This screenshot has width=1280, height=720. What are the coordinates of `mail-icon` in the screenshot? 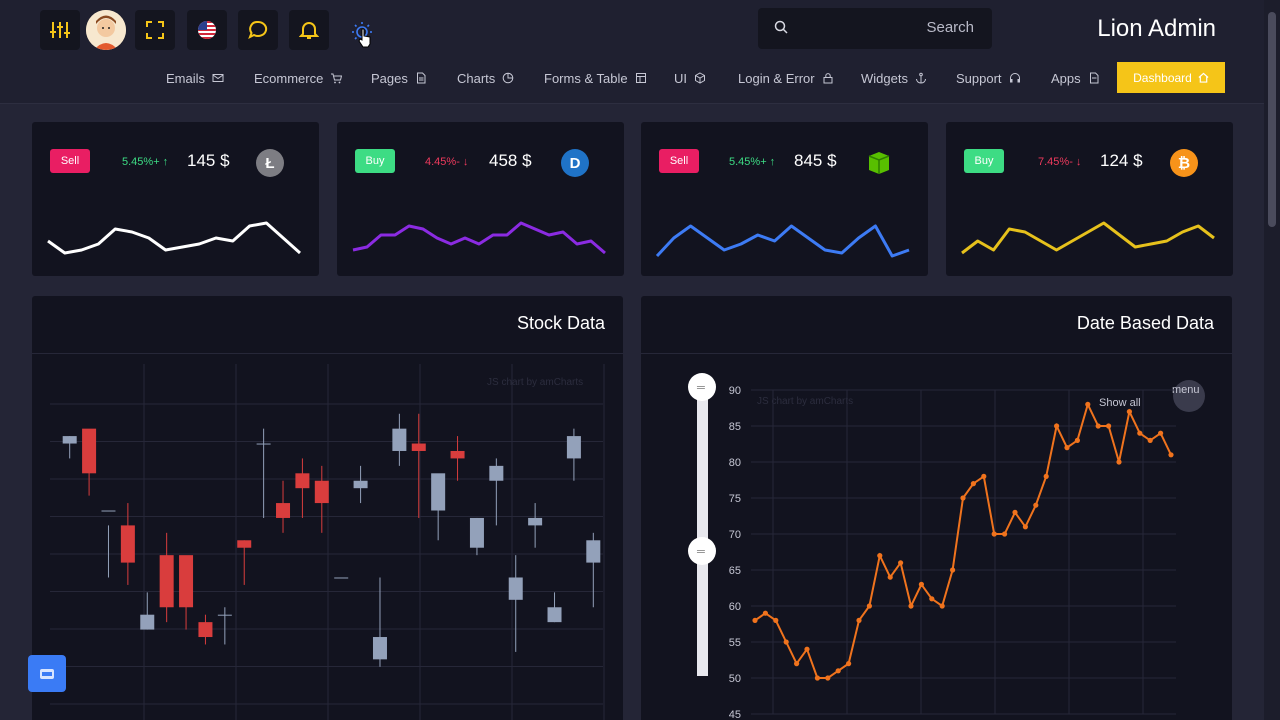 It's located at (218, 78).